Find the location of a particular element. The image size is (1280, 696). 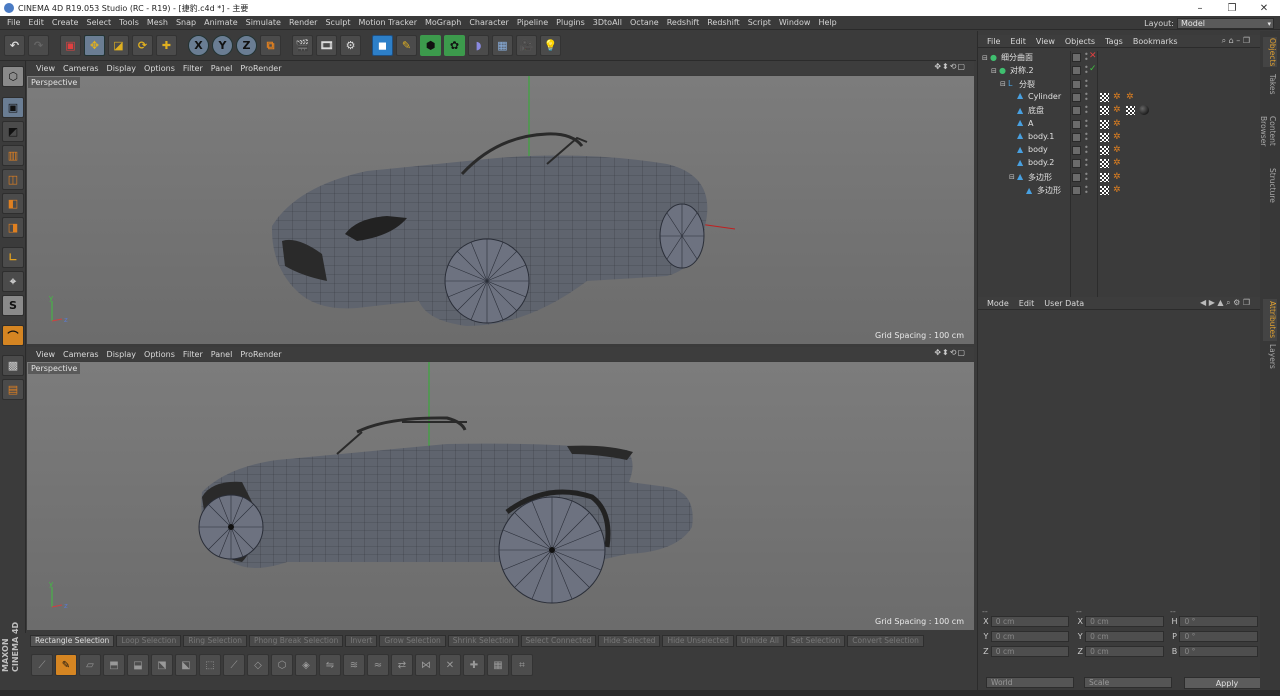

viewport-1-menu-display: Display is located at coordinates (122, 68).